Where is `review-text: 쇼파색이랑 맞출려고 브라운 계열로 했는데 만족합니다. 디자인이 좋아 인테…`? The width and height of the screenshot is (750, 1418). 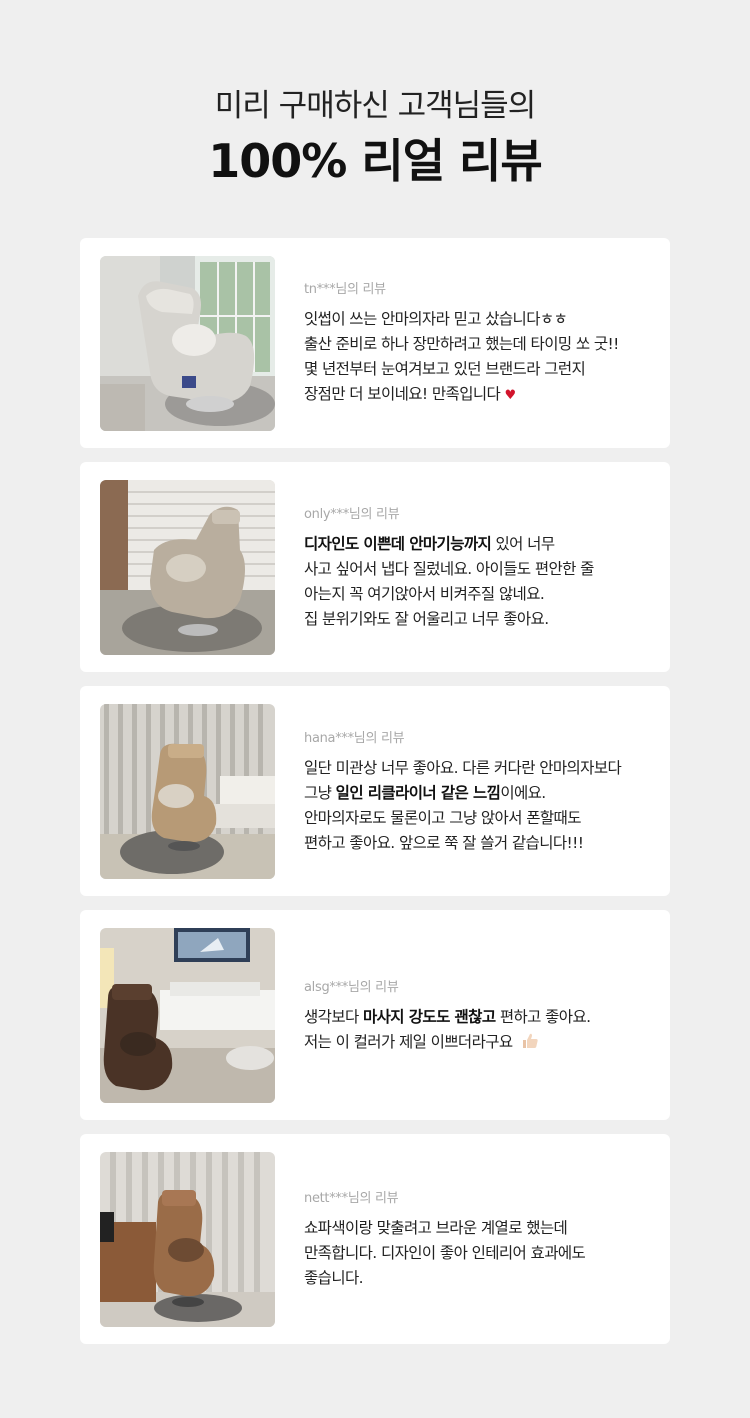
review-text: 쇼파색이랑 맞출려고 브라운 계열로 했는데 만족합니다. 디자인이 좋아 인테… is located at coordinates (480, 1253).